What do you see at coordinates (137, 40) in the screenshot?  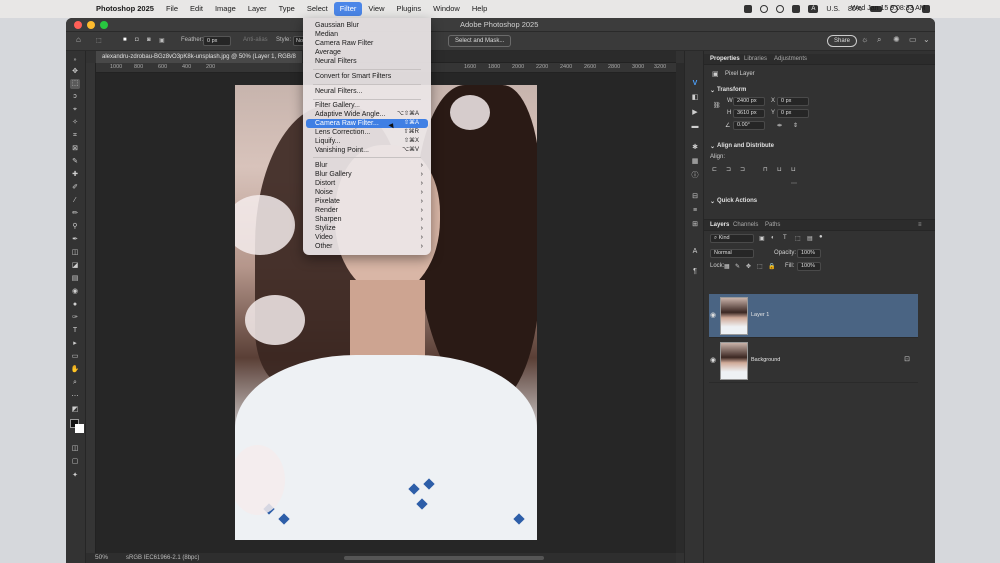 I see `add-selection-icon: ◘` at bounding box center [137, 40].